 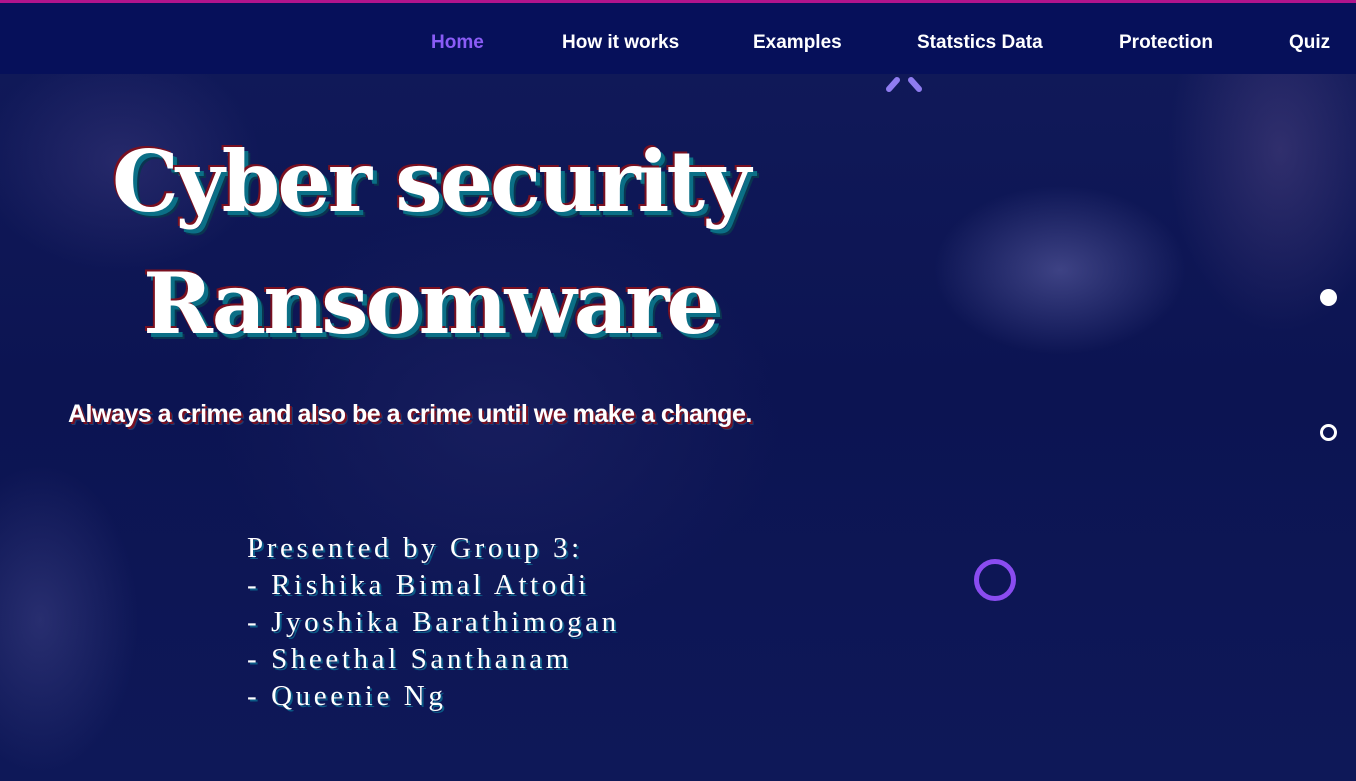 What do you see at coordinates (1328, 297) in the screenshot?
I see `slide-dot-active-icon` at bounding box center [1328, 297].